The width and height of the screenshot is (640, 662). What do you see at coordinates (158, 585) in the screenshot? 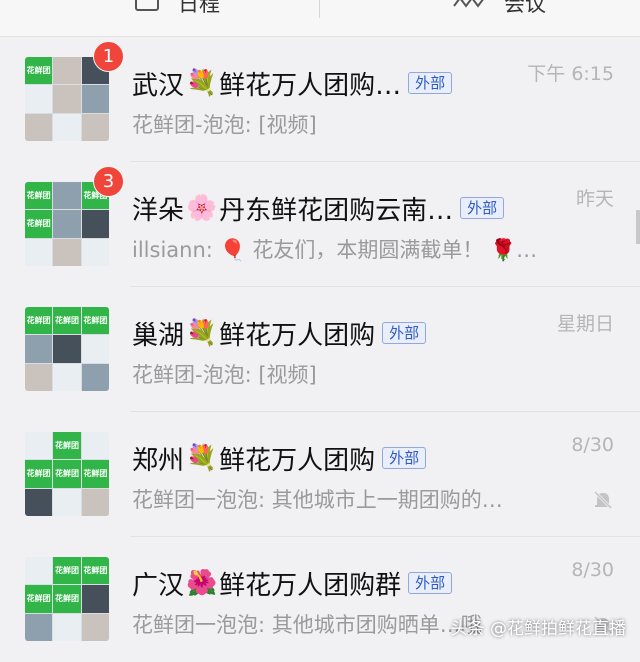
I see `chat-title: 广汉` at bounding box center [158, 585].